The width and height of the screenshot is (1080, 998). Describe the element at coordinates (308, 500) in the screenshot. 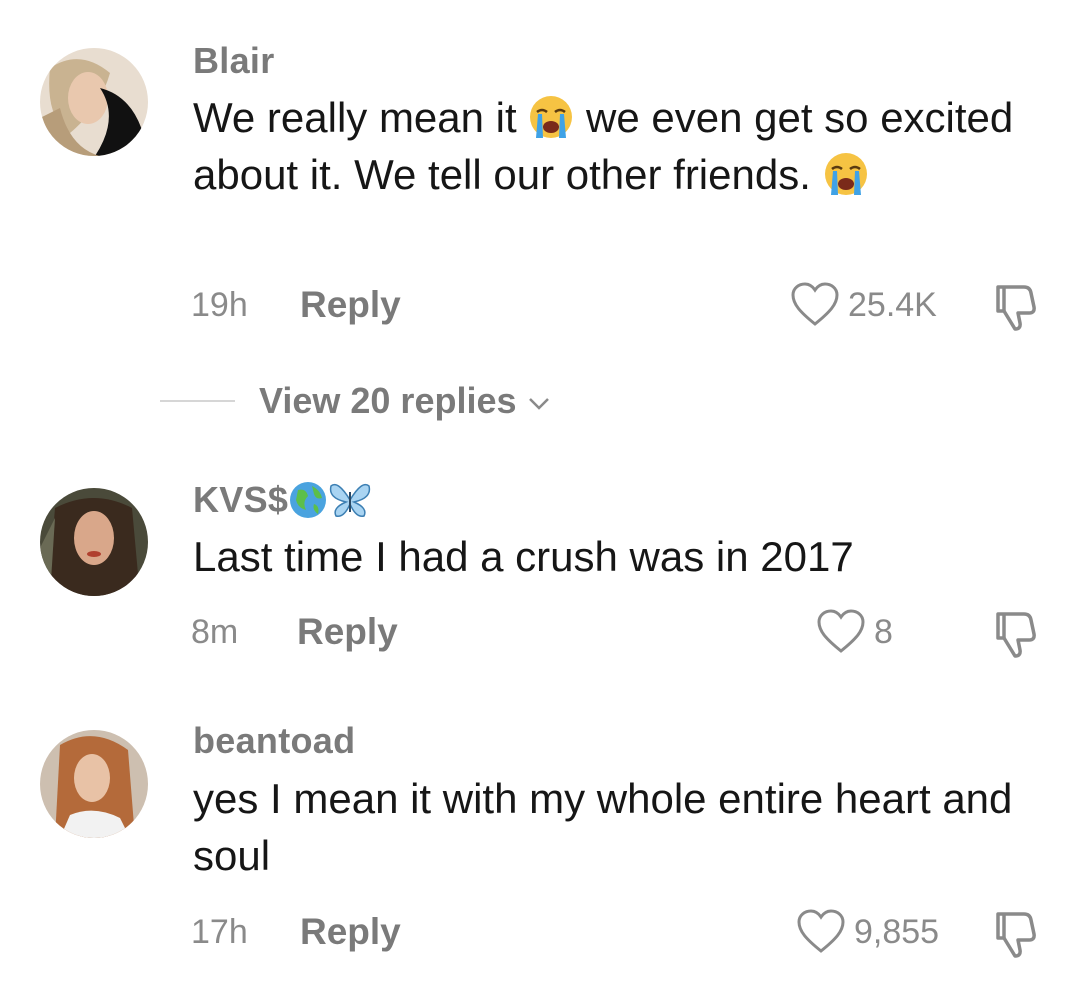

I see `globe-icon` at that location.